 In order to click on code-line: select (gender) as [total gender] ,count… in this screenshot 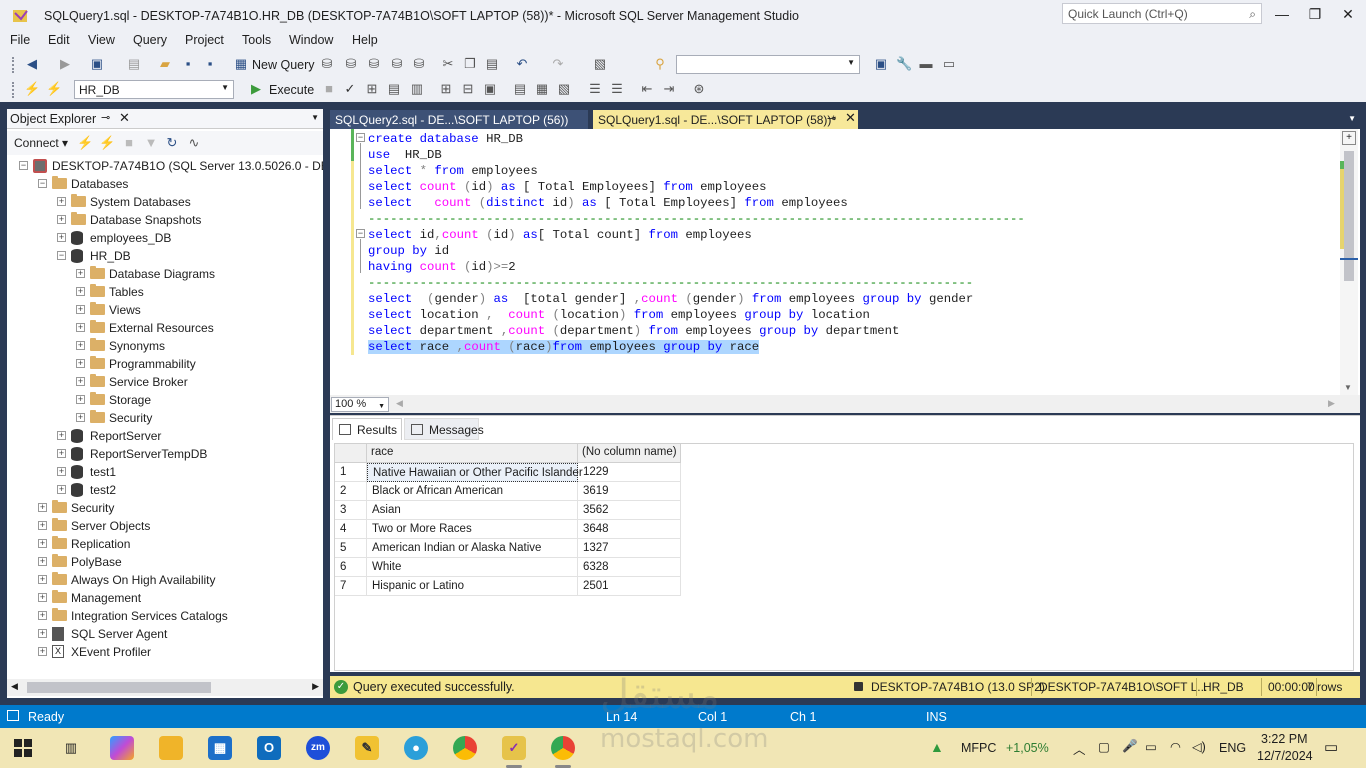, I will do `click(670, 299)`.